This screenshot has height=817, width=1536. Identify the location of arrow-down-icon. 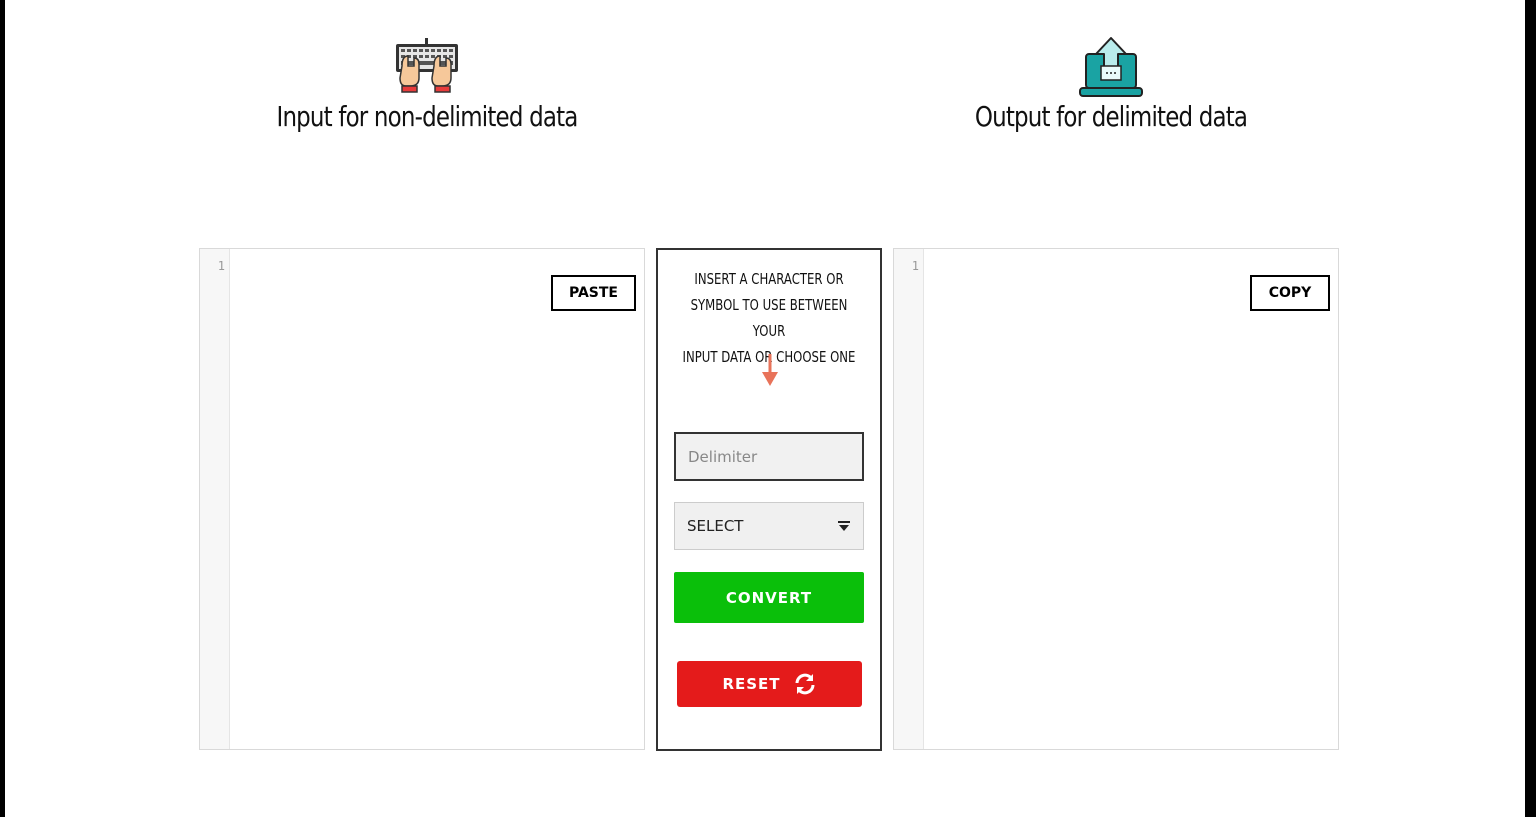
(770, 370).